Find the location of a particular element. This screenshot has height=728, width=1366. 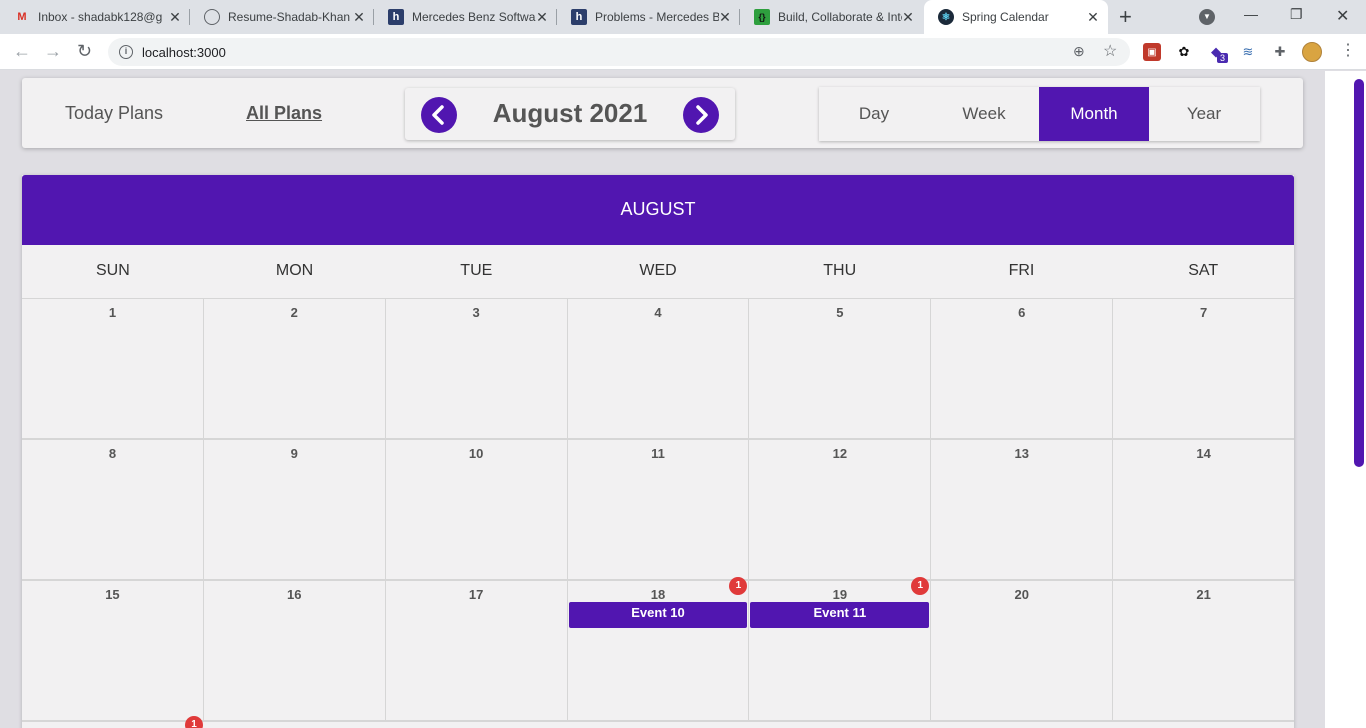

day-cell: 5 is located at coordinates (840, 368).